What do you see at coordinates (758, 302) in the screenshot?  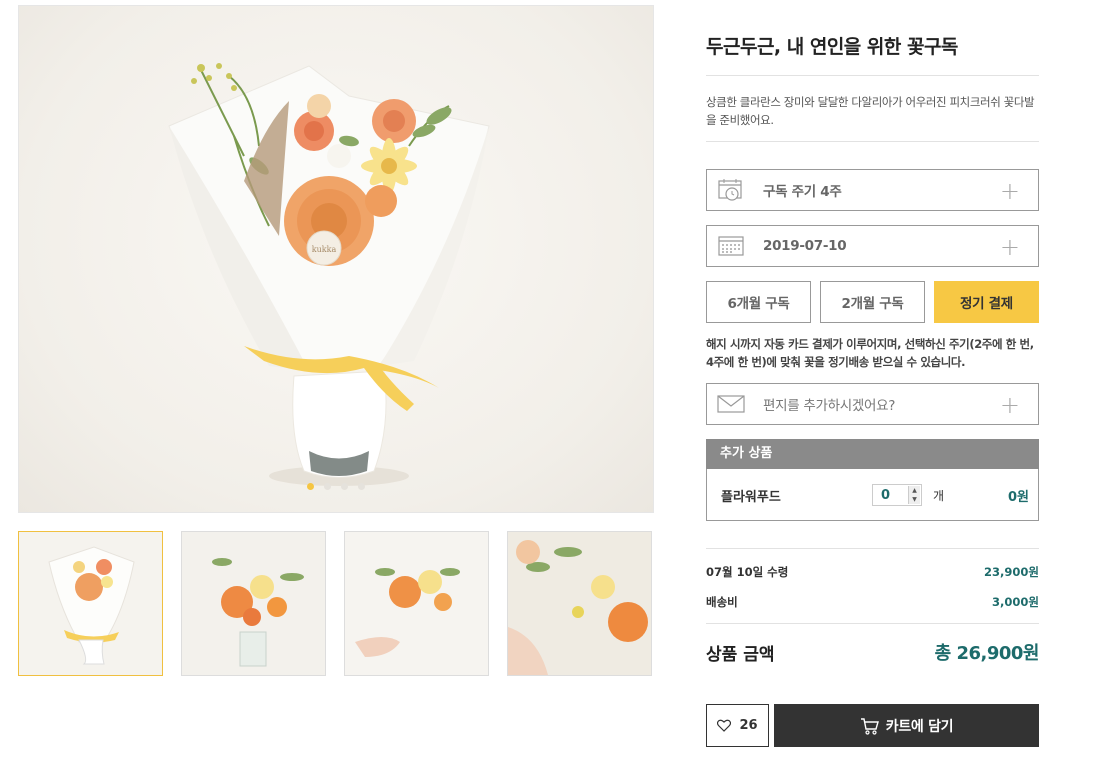 I see `subscribe-6-months-button: 6개월 구독` at bounding box center [758, 302].